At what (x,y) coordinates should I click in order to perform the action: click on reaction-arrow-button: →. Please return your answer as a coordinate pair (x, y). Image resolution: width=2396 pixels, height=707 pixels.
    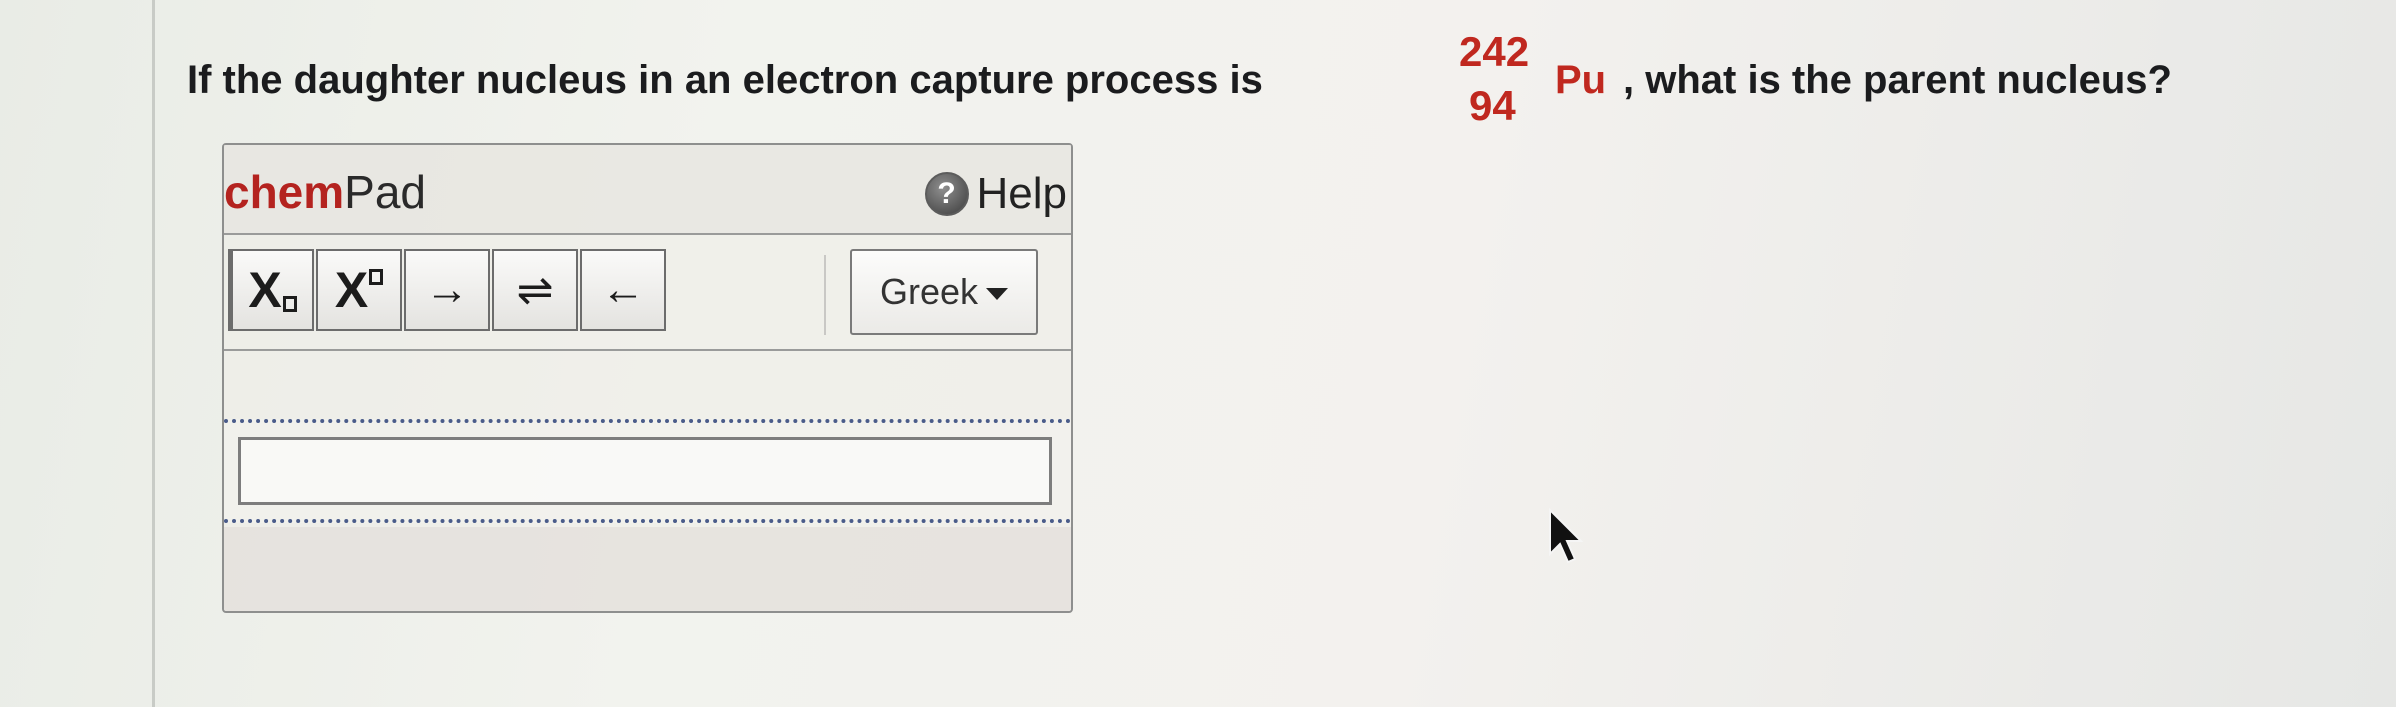
    Looking at the image, I should click on (447, 290).